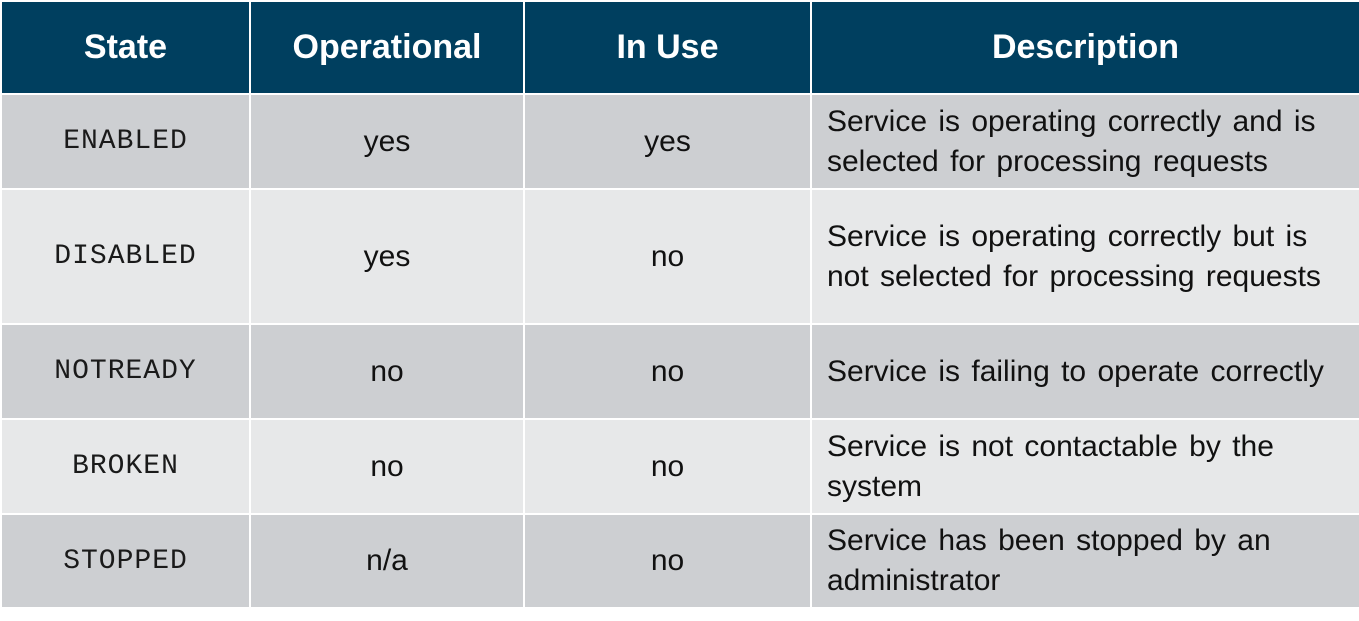 This screenshot has height=621, width=1359. What do you see at coordinates (125, 256) in the screenshot?
I see `state-cell: DISABLED` at bounding box center [125, 256].